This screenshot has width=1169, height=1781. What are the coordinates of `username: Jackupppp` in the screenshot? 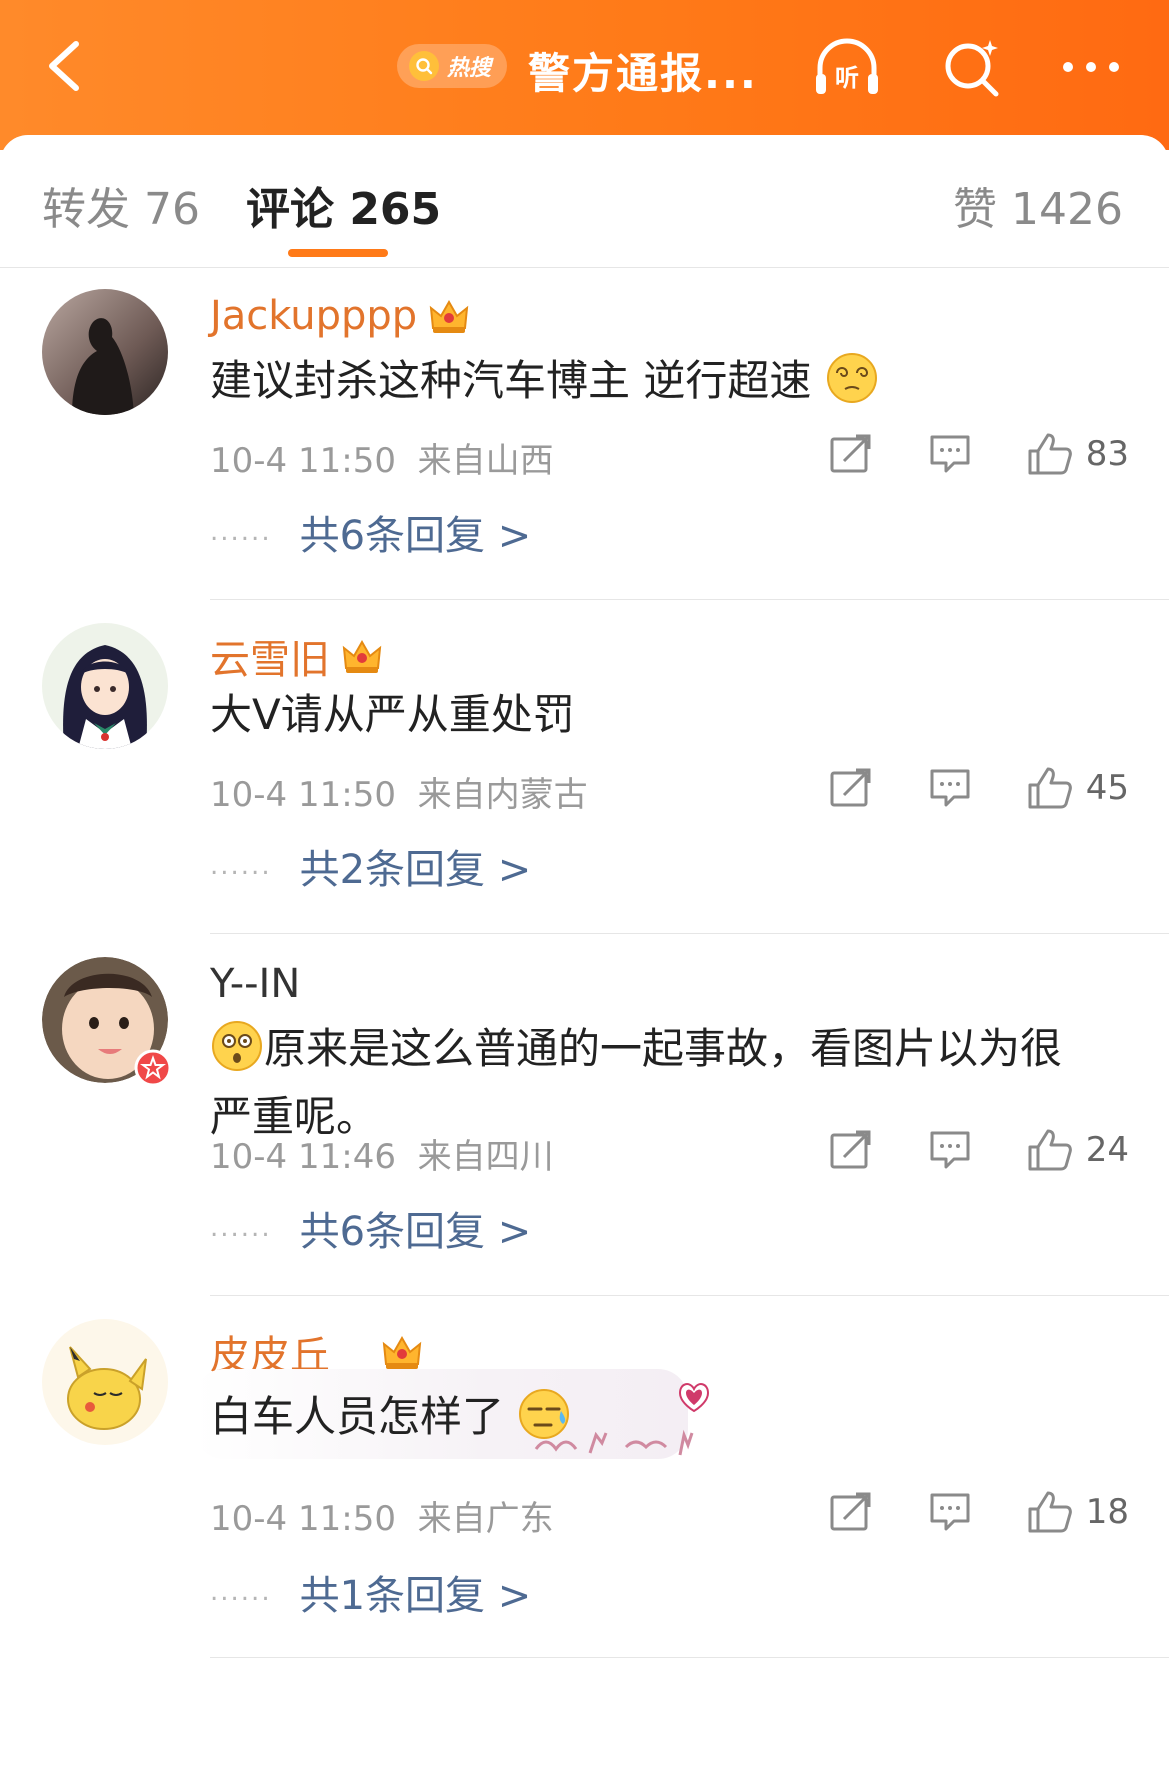 It's located at (313, 316).